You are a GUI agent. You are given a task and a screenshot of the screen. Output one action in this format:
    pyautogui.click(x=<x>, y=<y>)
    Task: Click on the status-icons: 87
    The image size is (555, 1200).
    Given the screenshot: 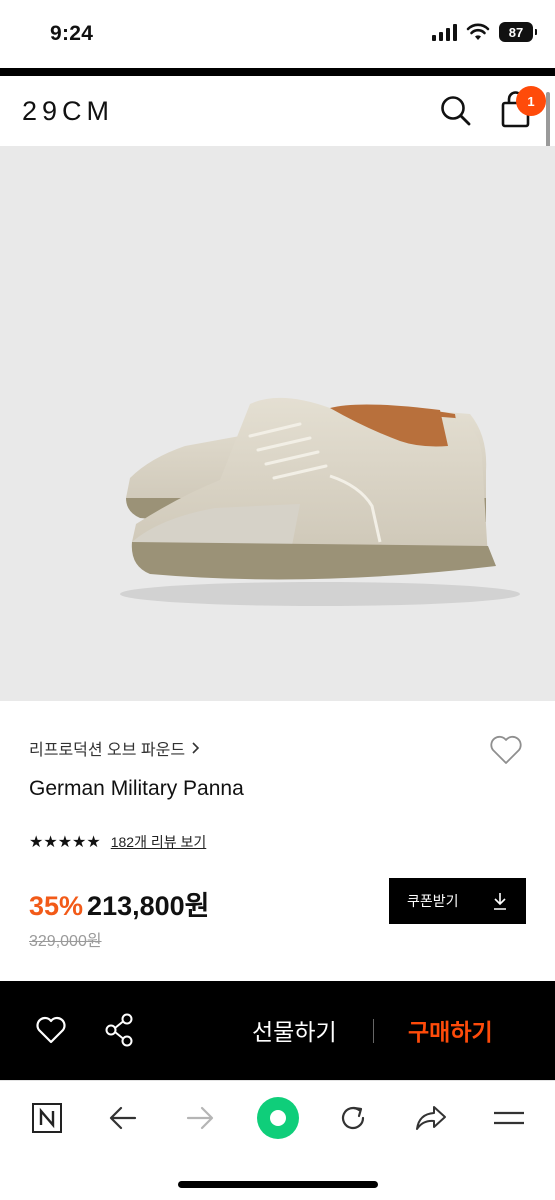 What is the action you would take?
    pyautogui.click(x=484, y=32)
    